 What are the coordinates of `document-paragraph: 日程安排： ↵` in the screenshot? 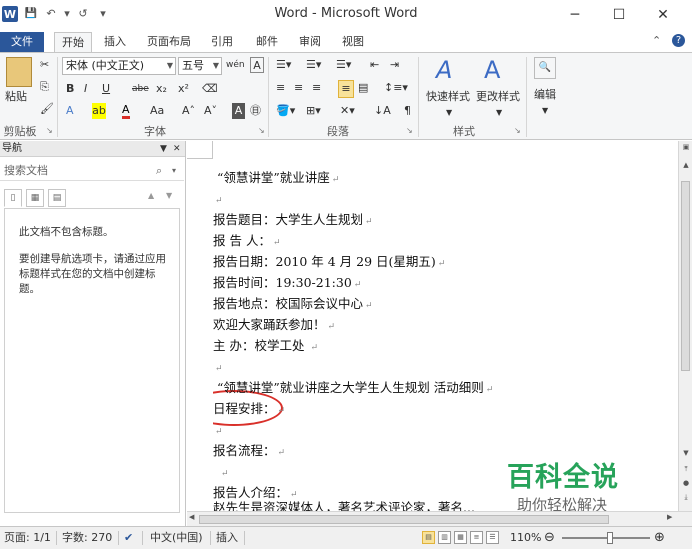 It's located at (249, 408).